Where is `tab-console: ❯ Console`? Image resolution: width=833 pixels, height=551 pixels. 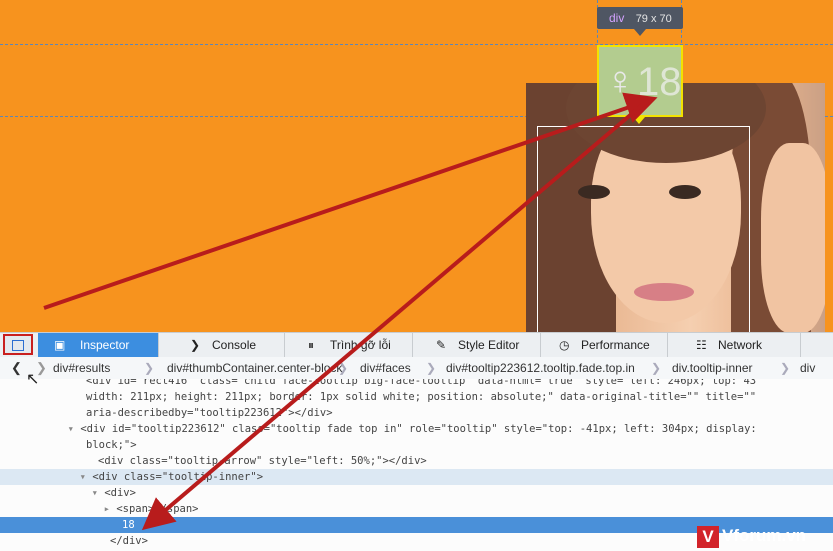
tab-console: ❯ Console is located at coordinates (229, 345).